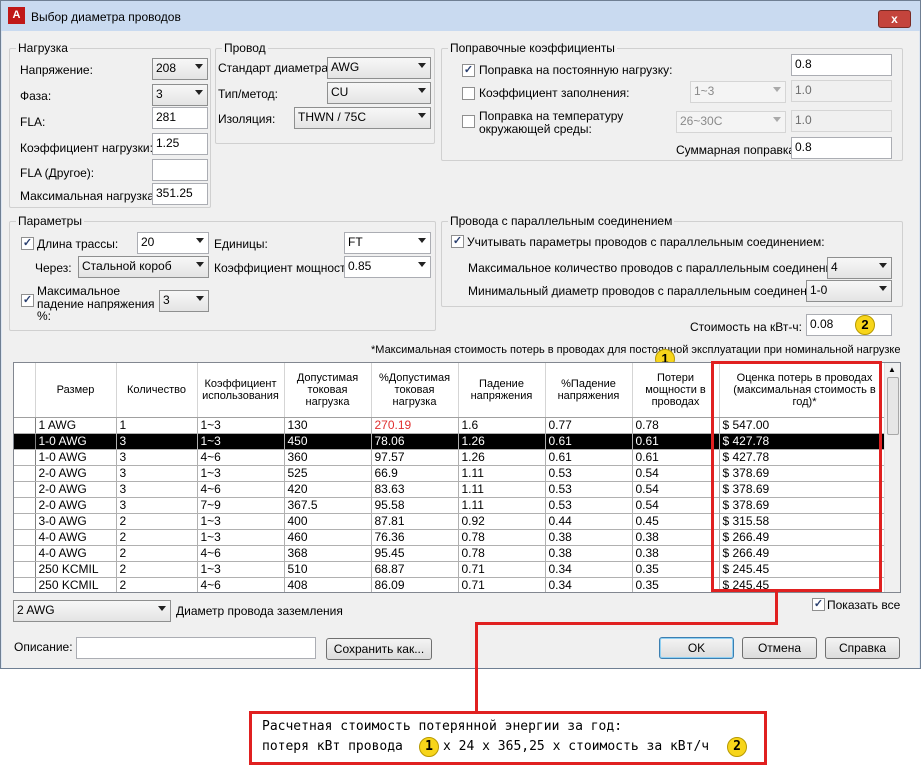 This screenshot has height=774, width=921. I want to click on units-select: FT, so click(387, 243).